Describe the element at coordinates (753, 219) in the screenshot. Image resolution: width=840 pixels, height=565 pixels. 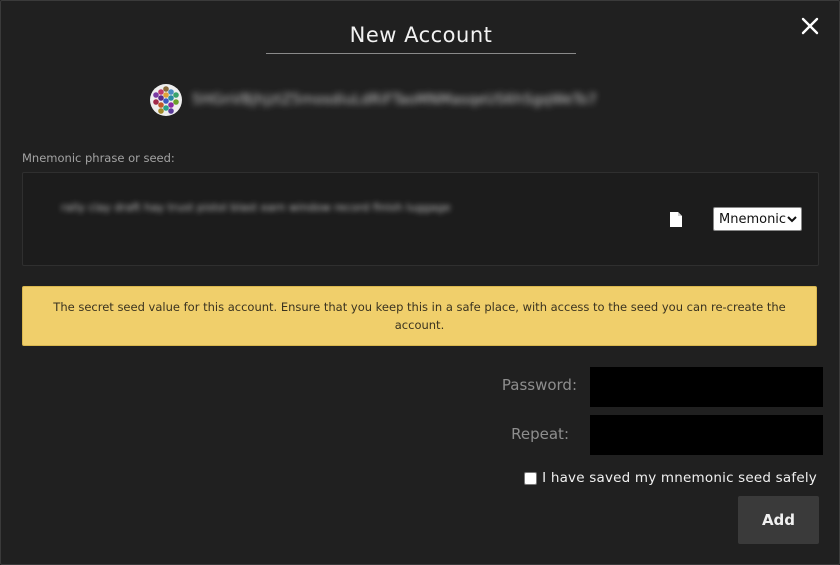
I see `seed-type-value: Mnemonic` at that location.